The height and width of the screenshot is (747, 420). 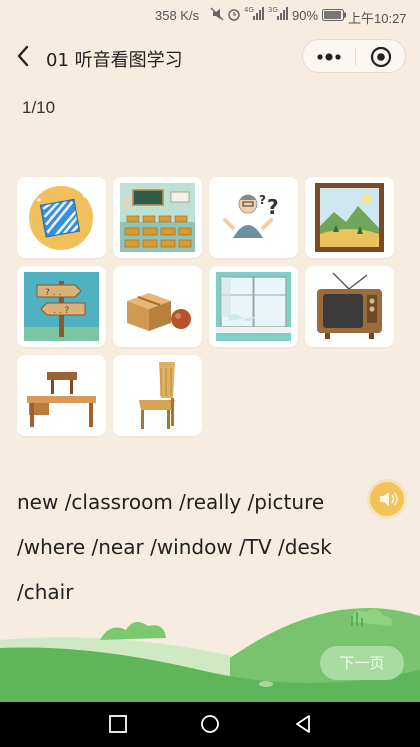 I want to click on play-audio-button, so click(x=387, y=499).